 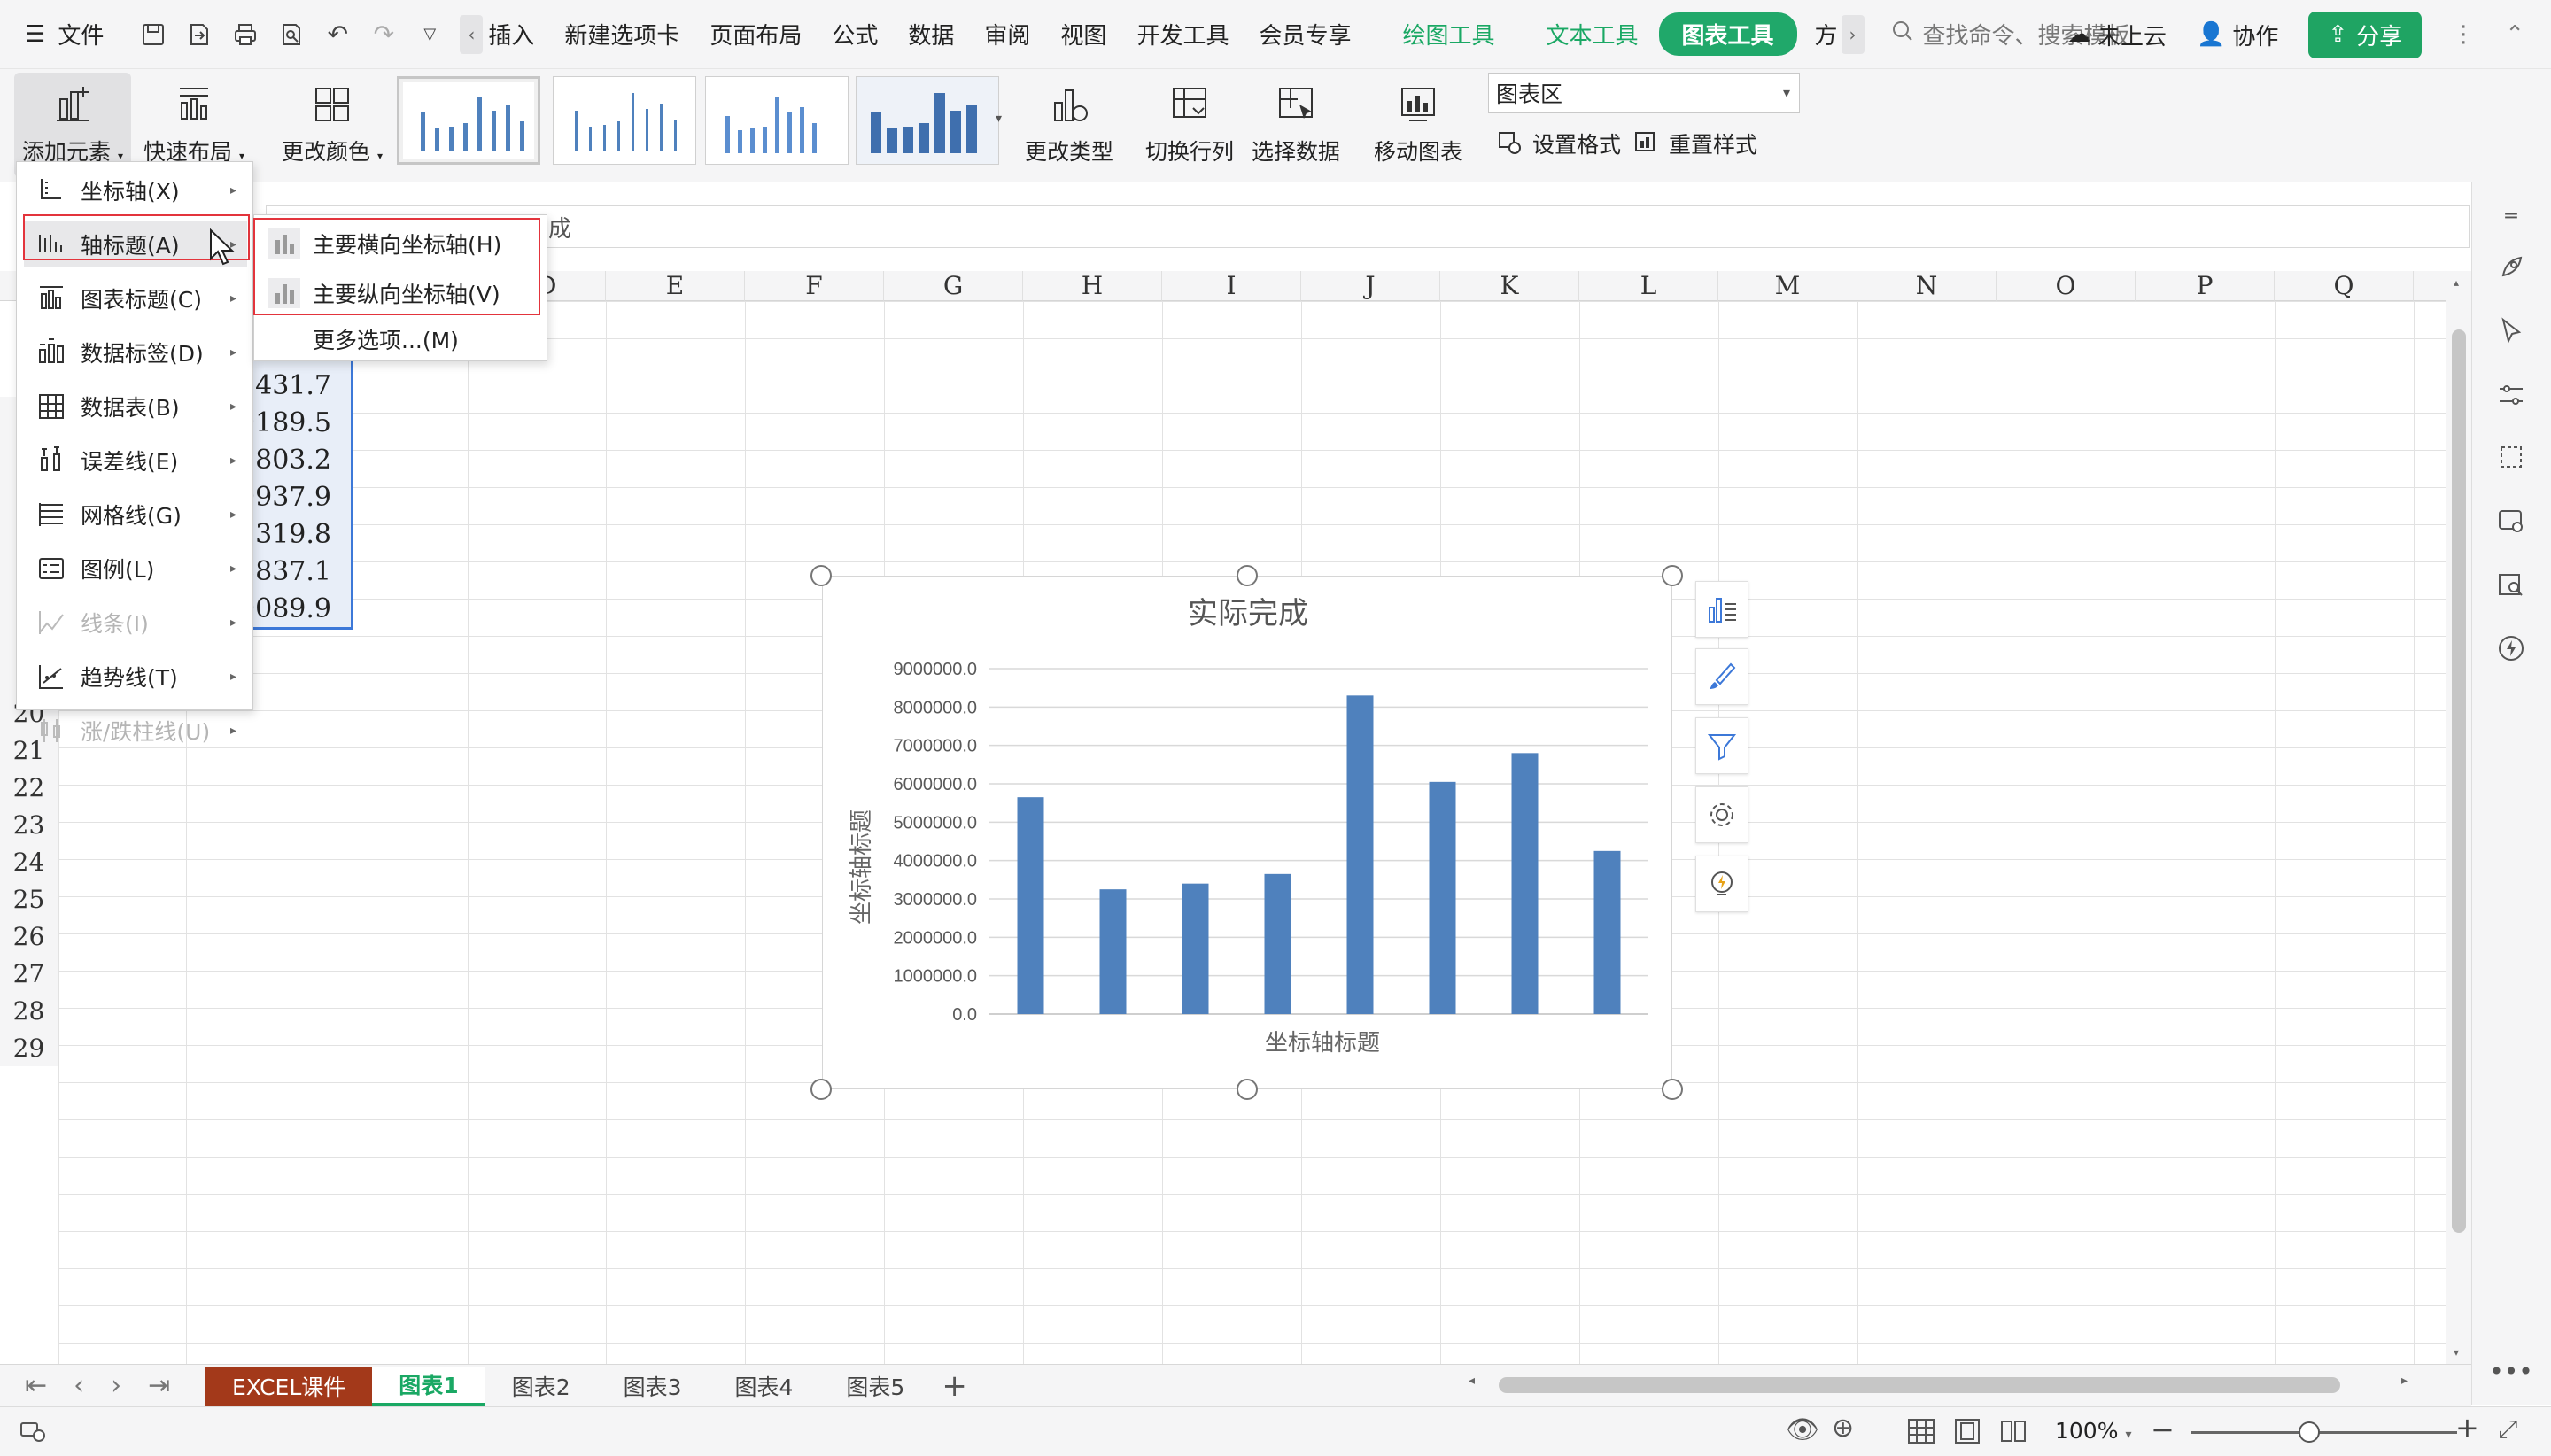 I want to click on formula-input: 成, so click(x=1368, y=226).